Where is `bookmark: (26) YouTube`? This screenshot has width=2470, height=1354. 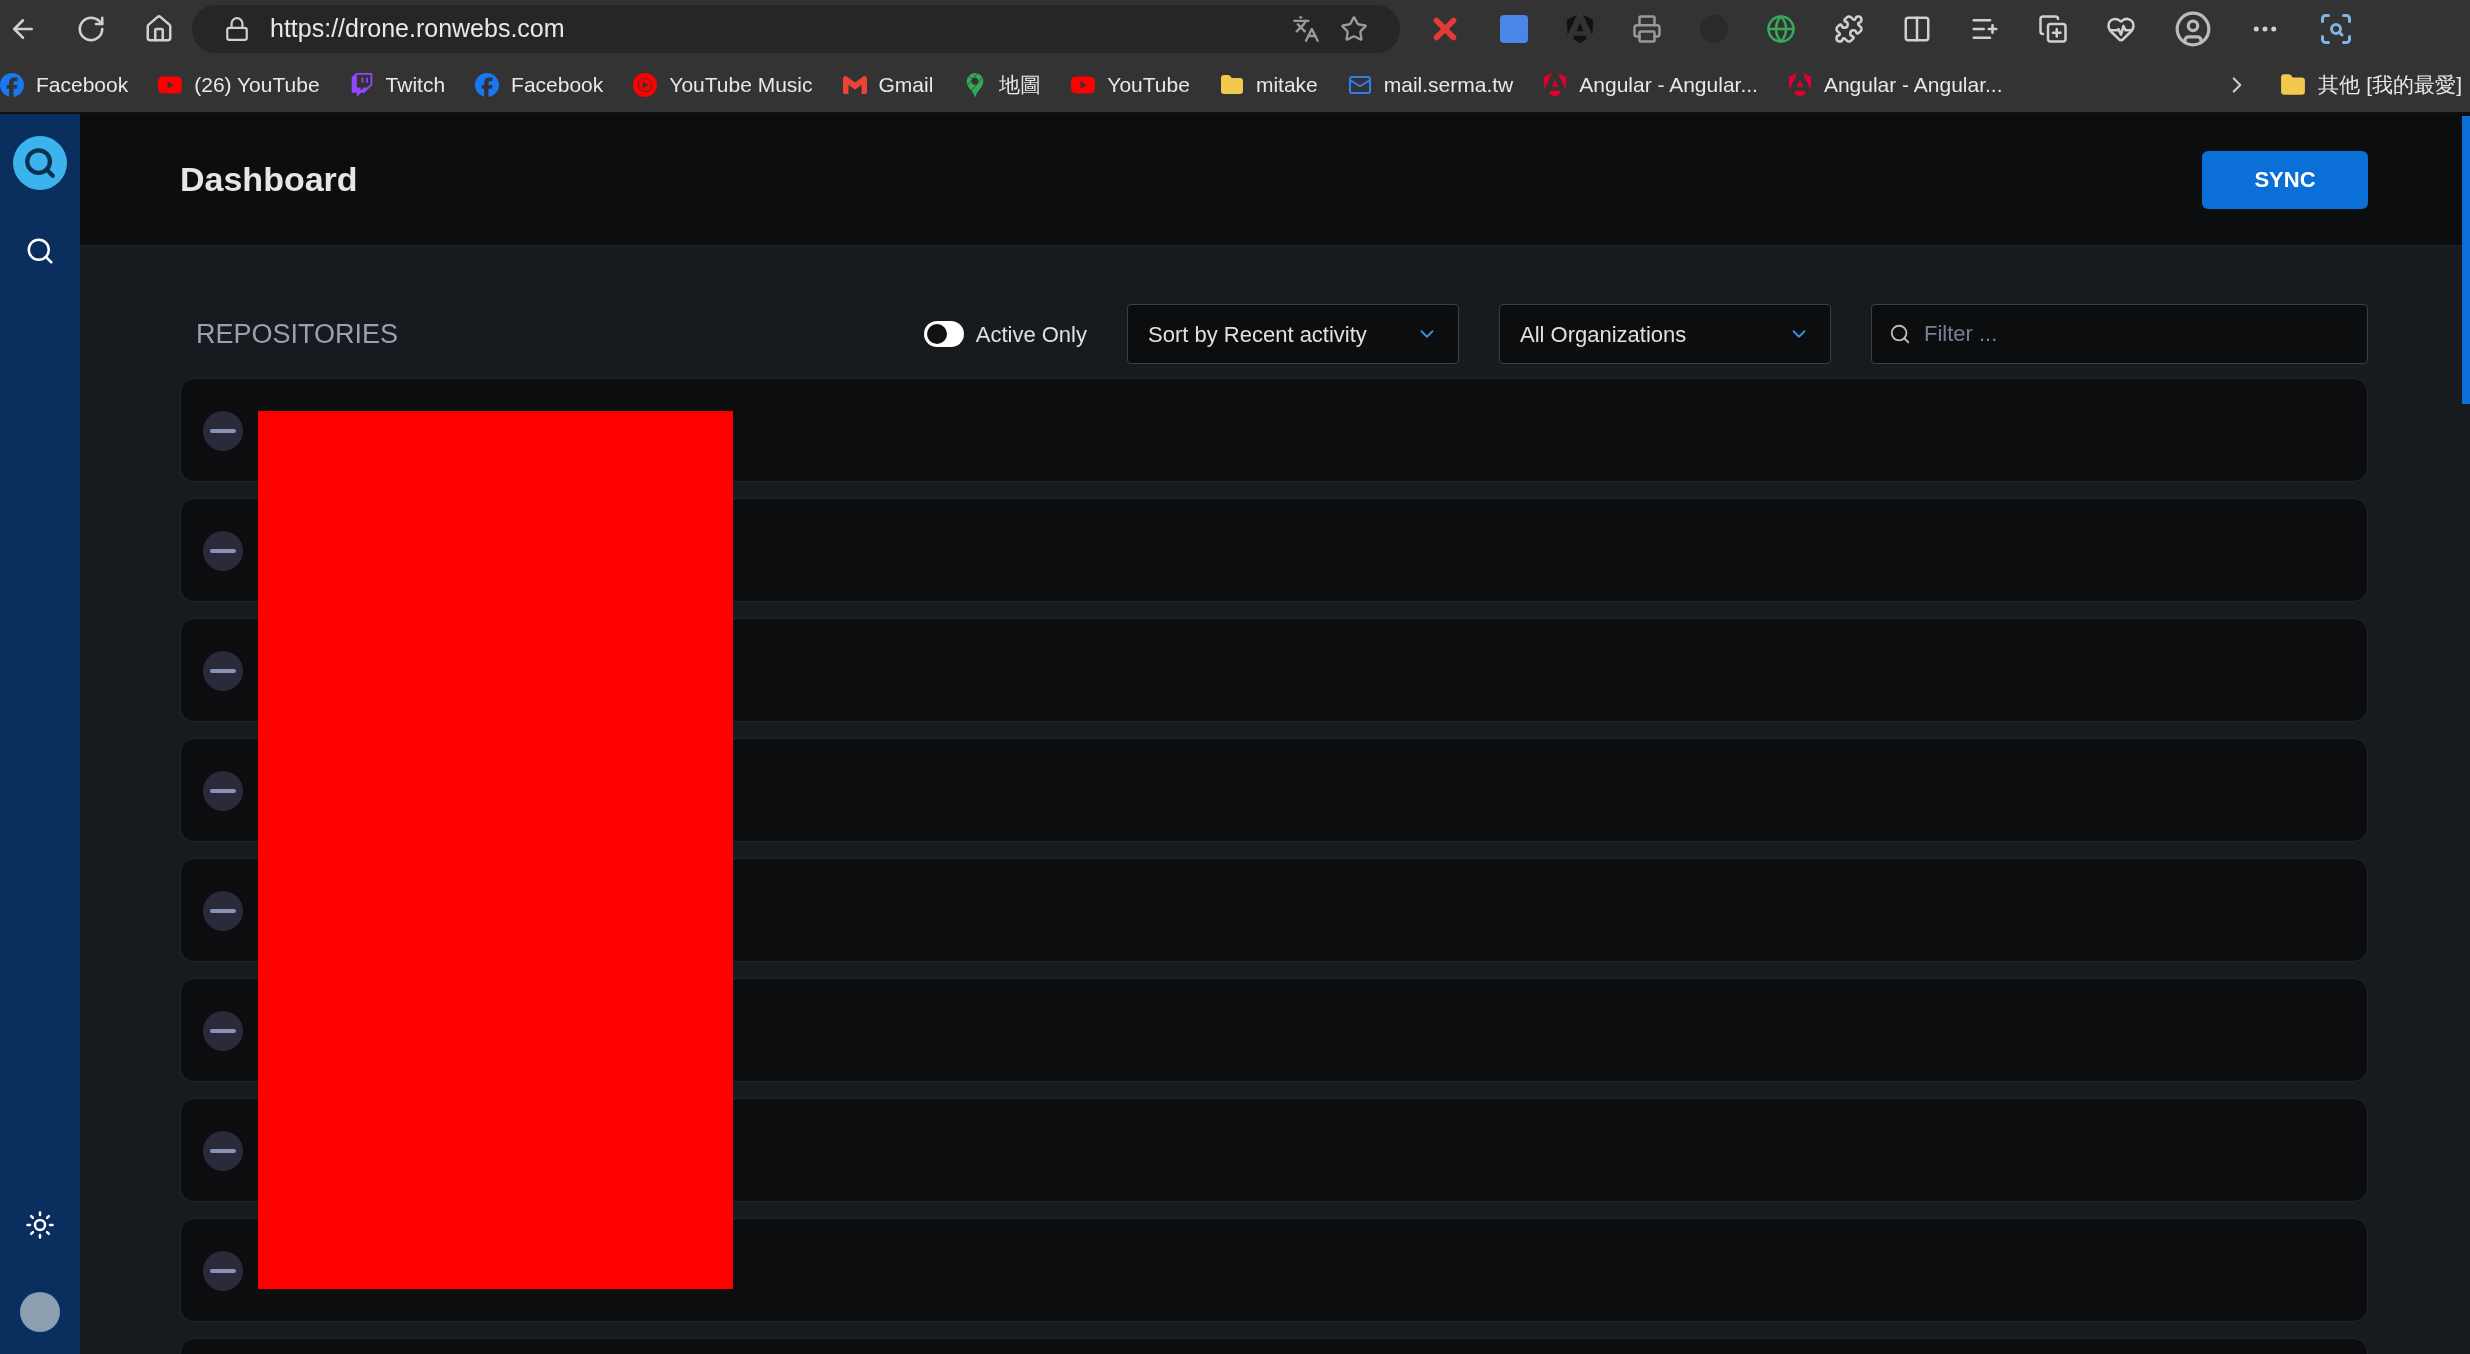
bookmark: (26) YouTube is located at coordinates (239, 85).